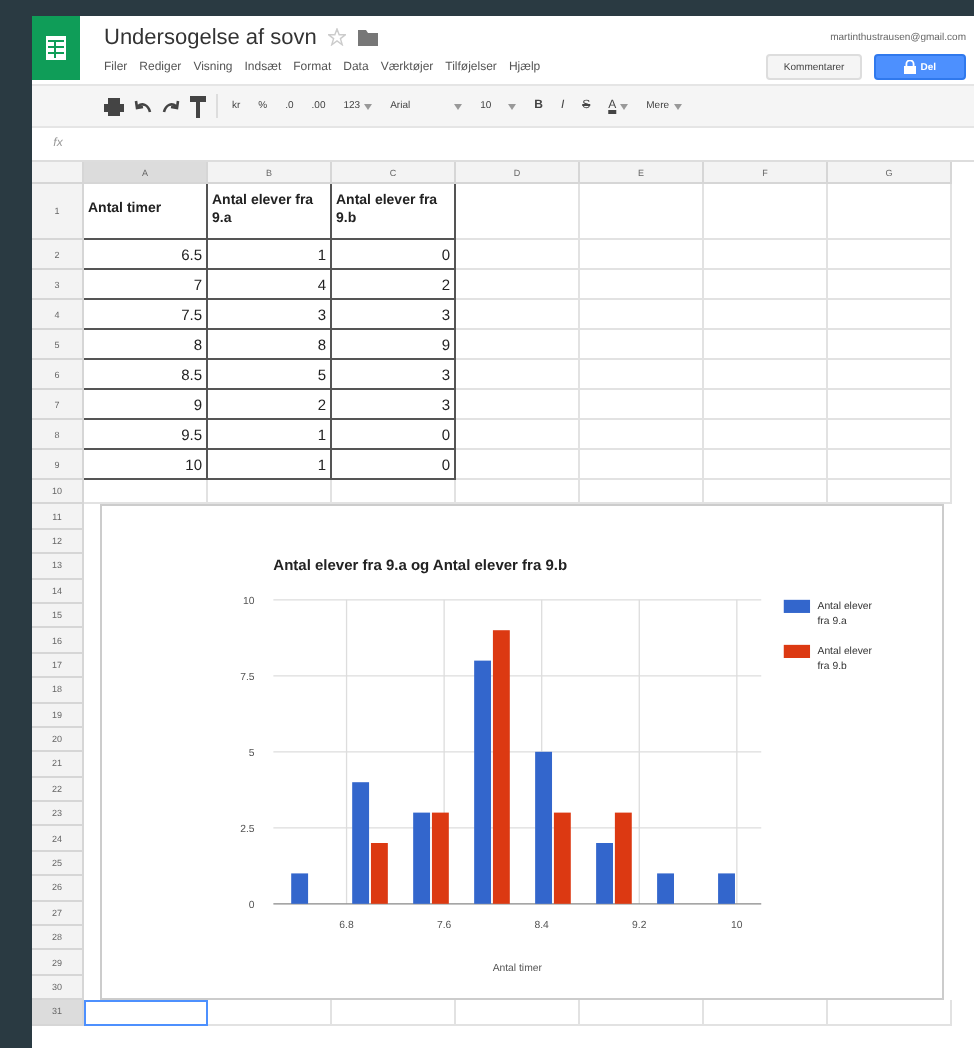  What do you see at coordinates (114, 106) in the screenshot?
I see `print-icon` at bounding box center [114, 106].